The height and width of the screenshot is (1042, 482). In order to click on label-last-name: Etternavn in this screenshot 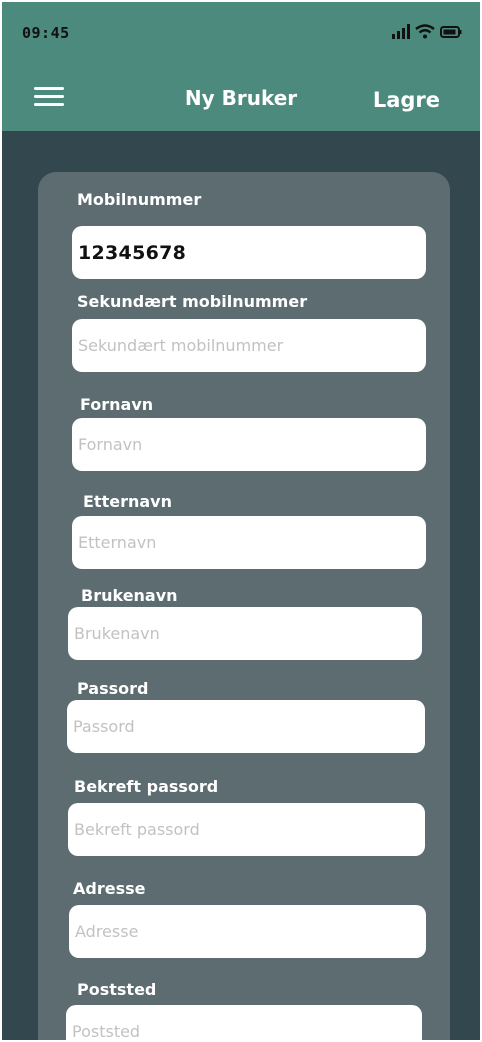, I will do `click(127, 501)`.